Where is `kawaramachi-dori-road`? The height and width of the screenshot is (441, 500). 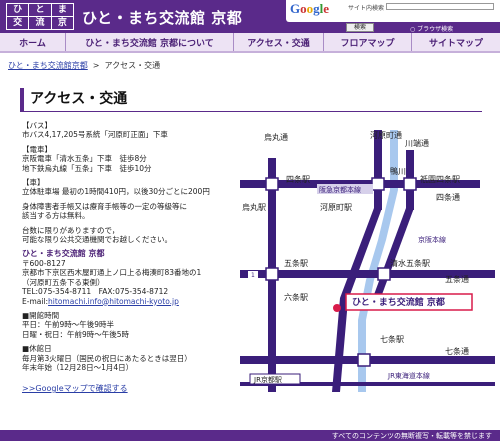
kawaramachi-dori-road is located at coordinates (378, 170).